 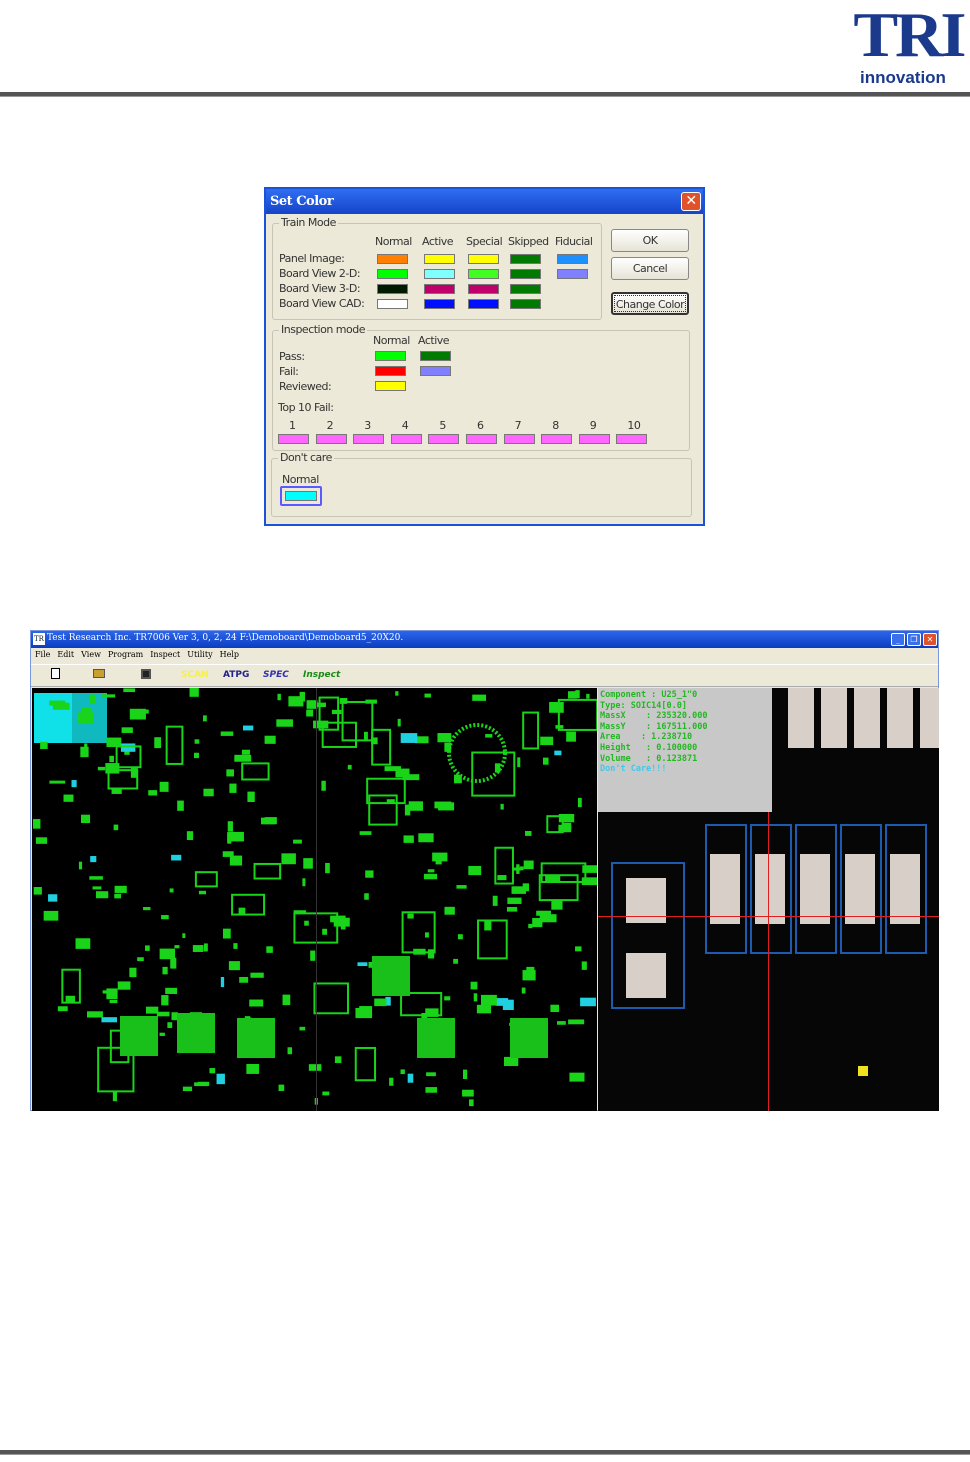 What do you see at coordinates (146, 674) in the screenshot?
I see `save-icon` at bounding box center [146, 674].